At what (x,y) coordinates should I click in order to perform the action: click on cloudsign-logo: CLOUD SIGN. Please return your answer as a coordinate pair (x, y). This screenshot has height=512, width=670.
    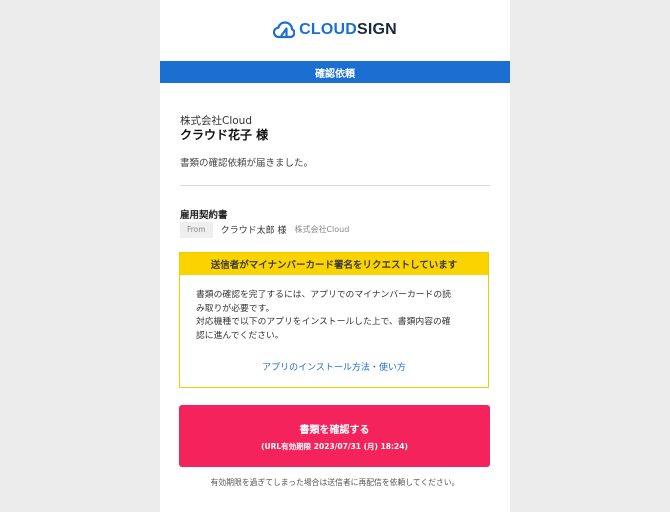
    Looking at the image, I should click on (335, 30).